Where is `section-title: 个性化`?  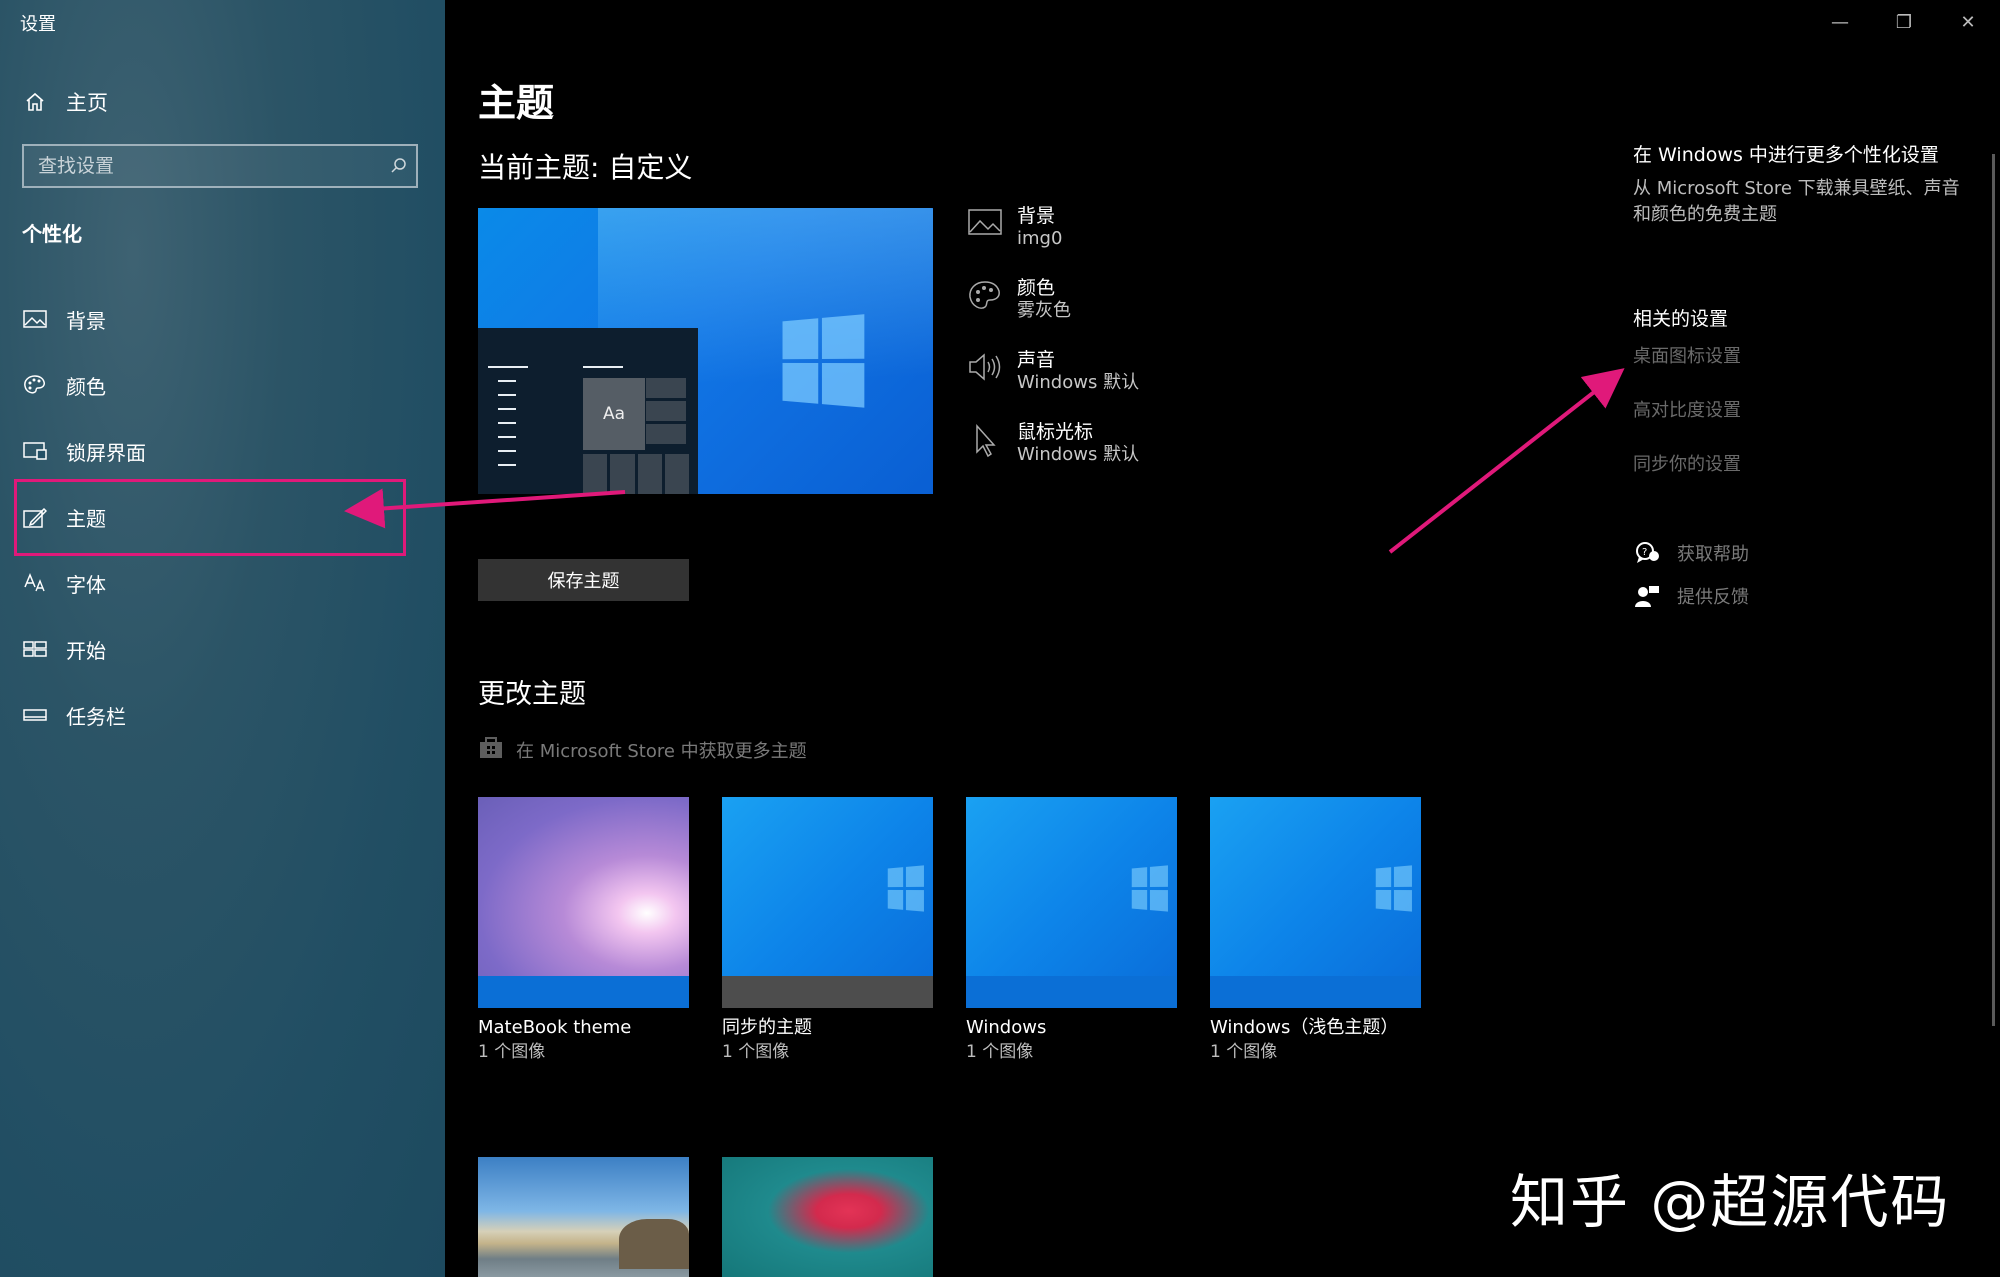
section-title: 个性化 is located at coordinates (52, 234).